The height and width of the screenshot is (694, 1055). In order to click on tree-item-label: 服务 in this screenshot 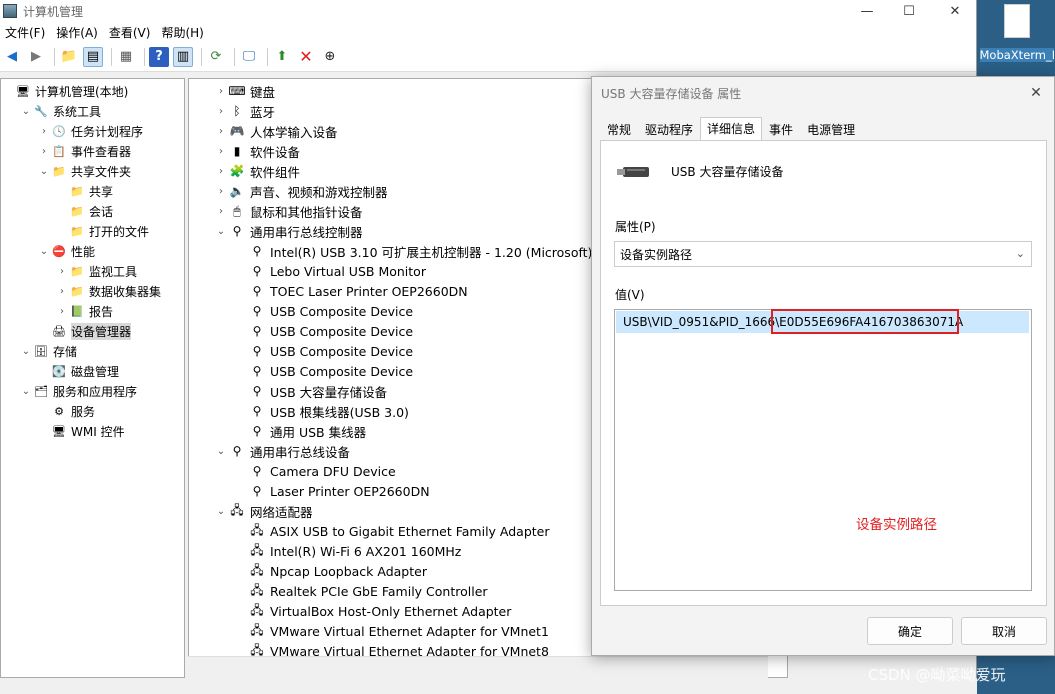, I will do `click(83, 411)`.